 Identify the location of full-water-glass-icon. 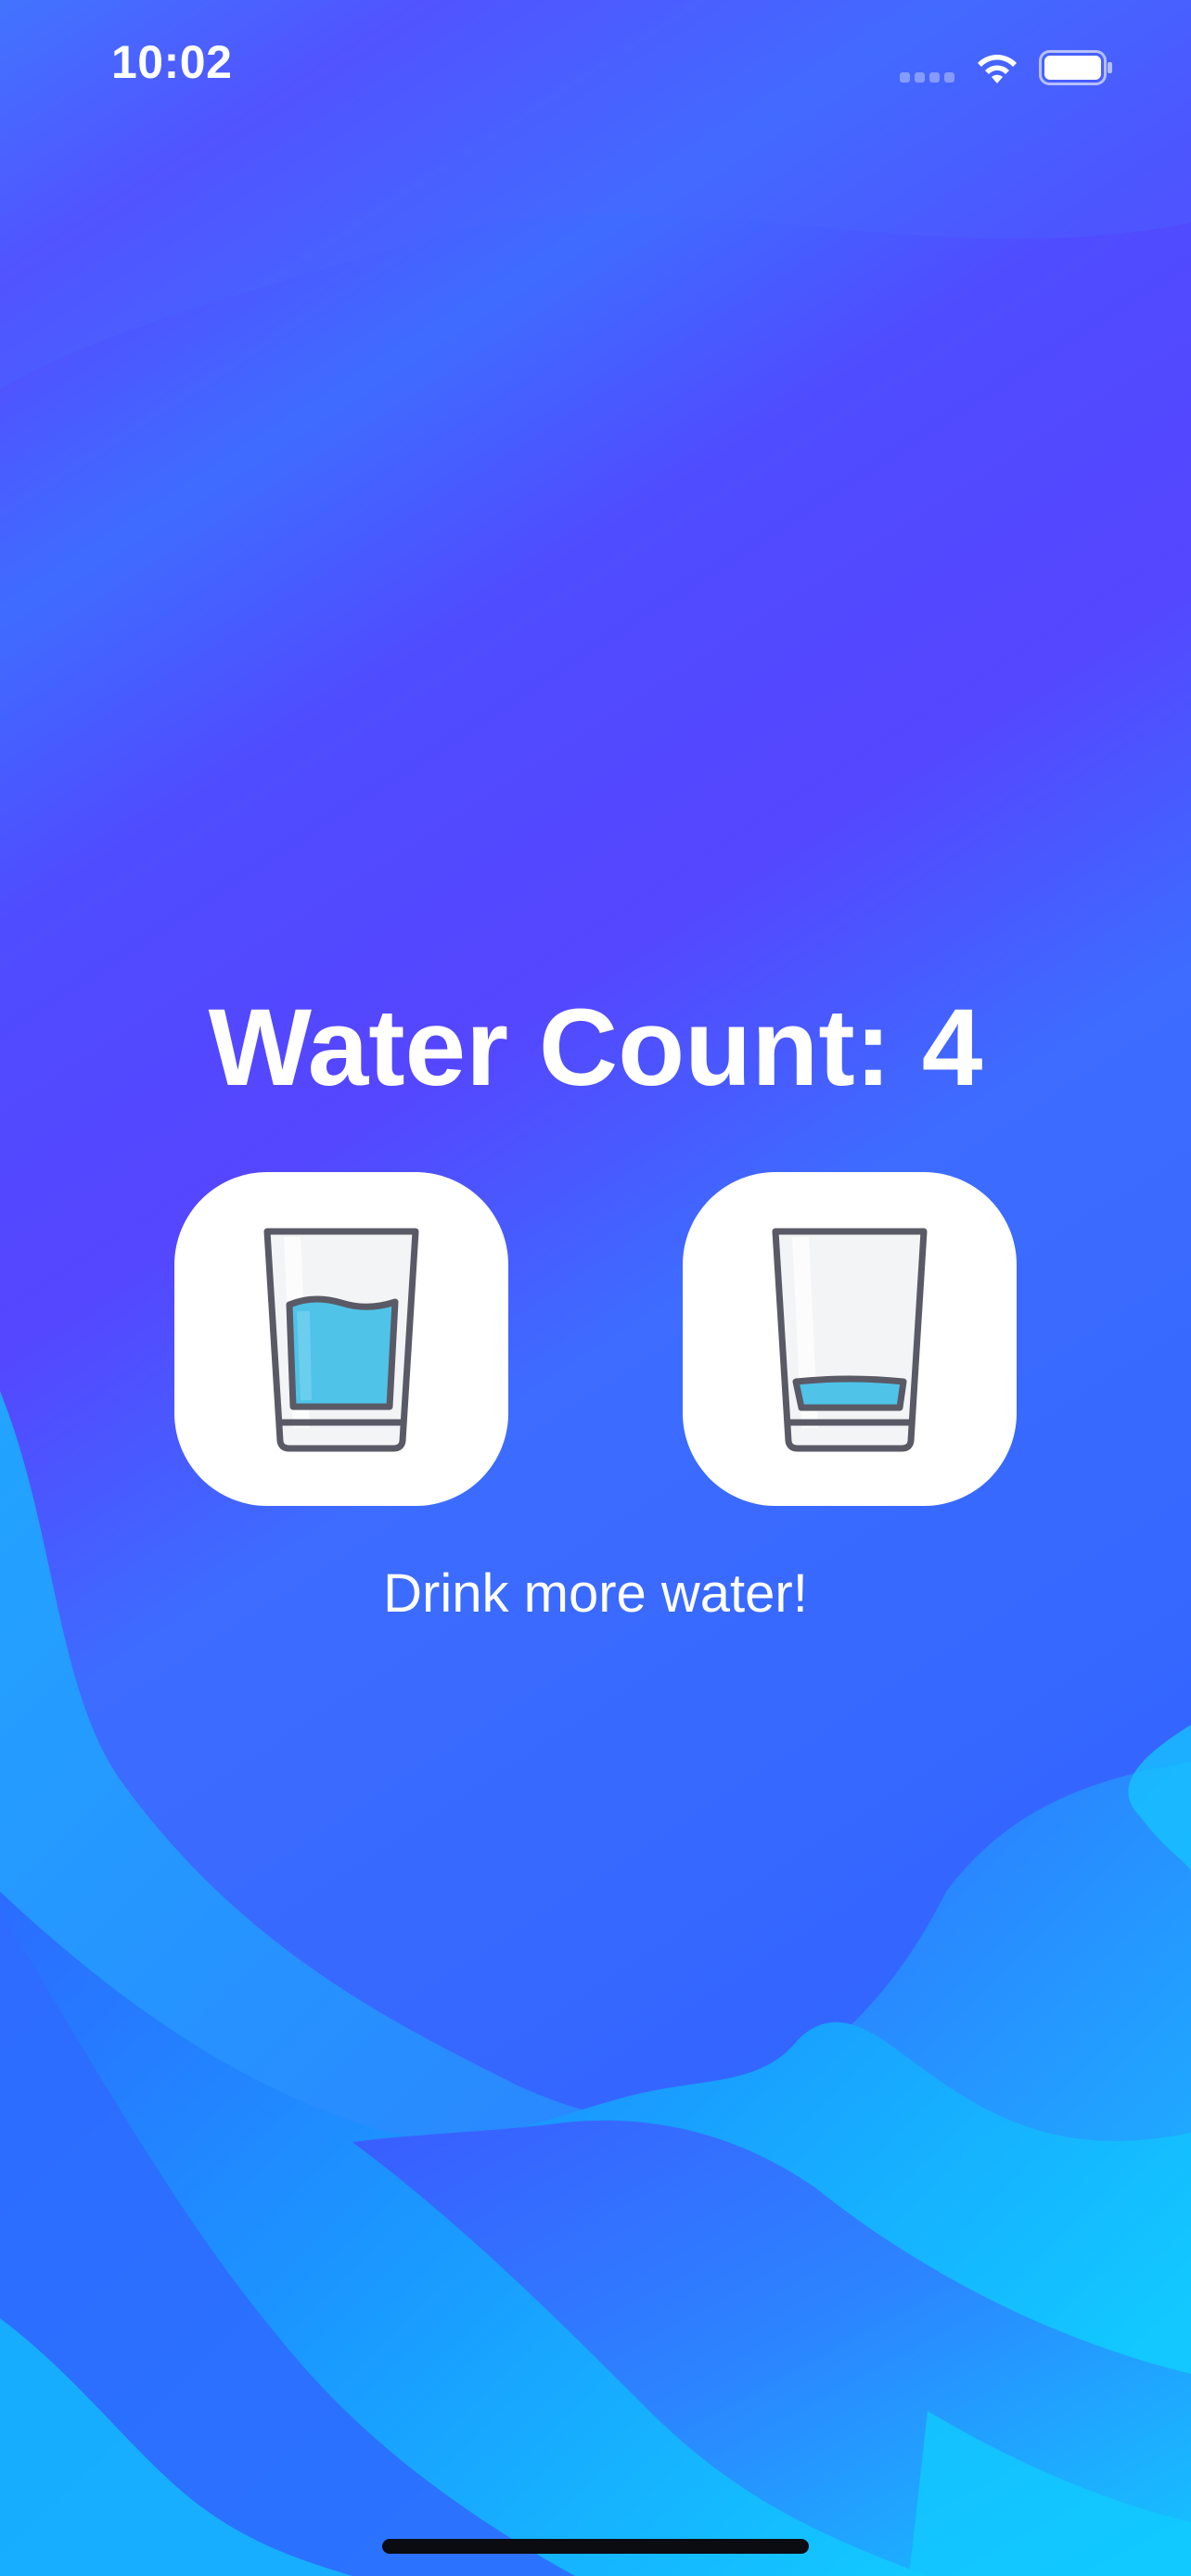
(341, 1340).